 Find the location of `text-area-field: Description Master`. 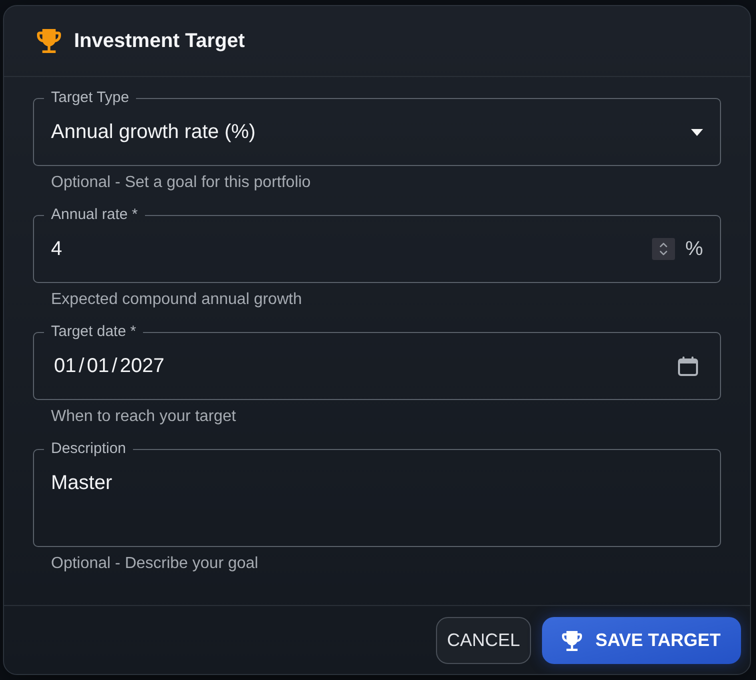

text-area-field: Description Master is located at coordinates (377, 493).